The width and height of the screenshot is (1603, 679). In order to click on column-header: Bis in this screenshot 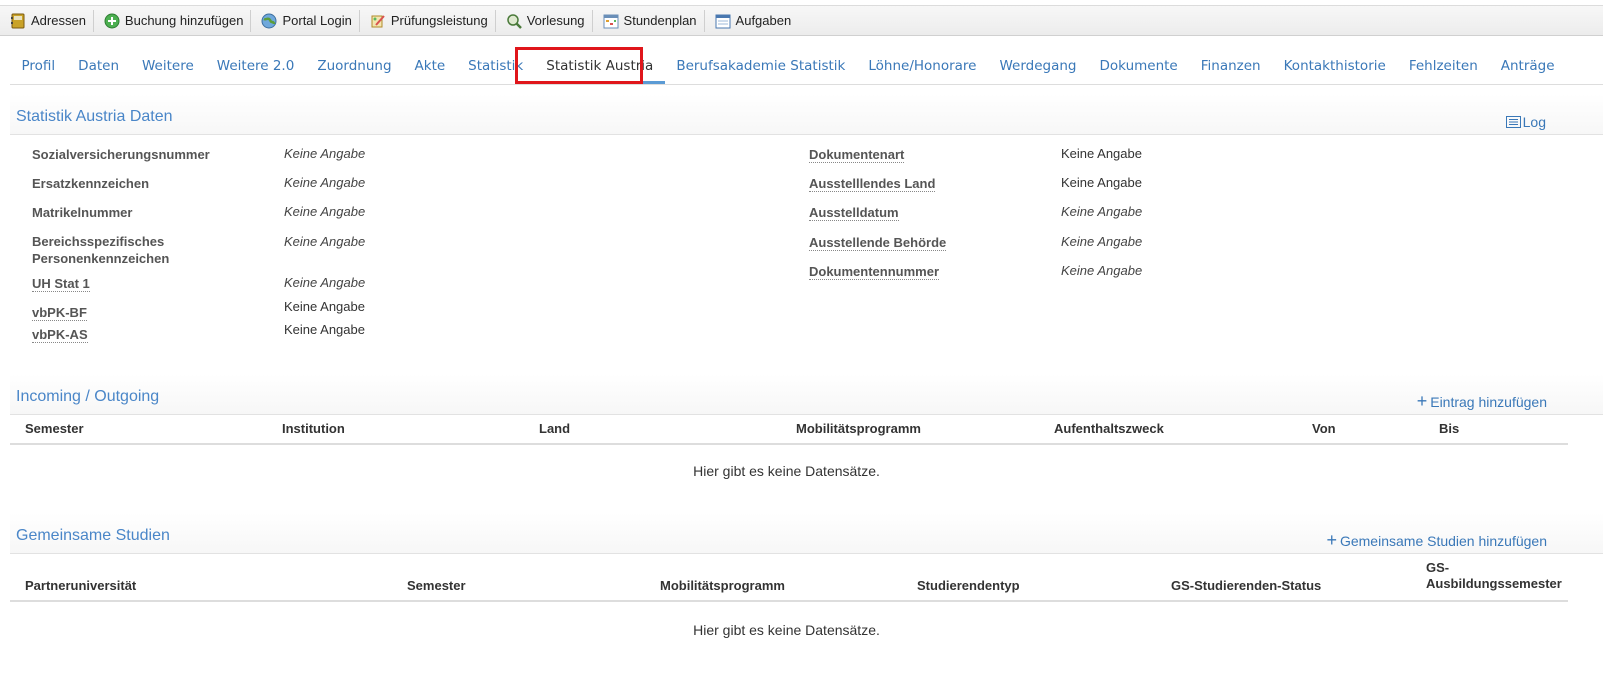, I will do `click(1449, 429)`.